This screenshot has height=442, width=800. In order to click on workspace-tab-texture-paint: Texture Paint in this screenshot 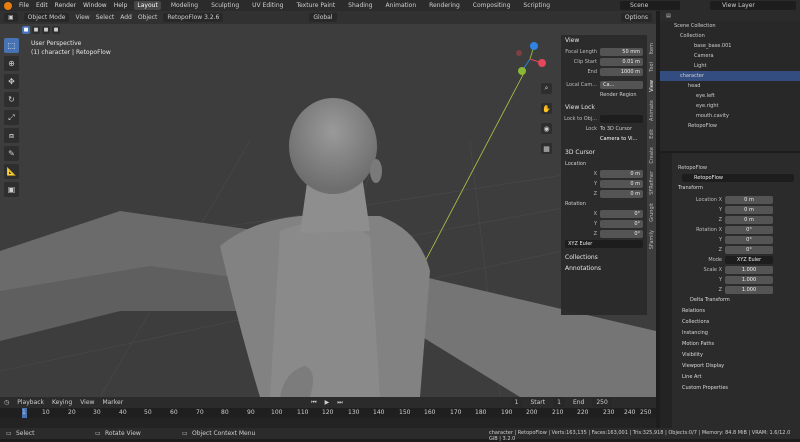, I will do `click(315, 5)`.